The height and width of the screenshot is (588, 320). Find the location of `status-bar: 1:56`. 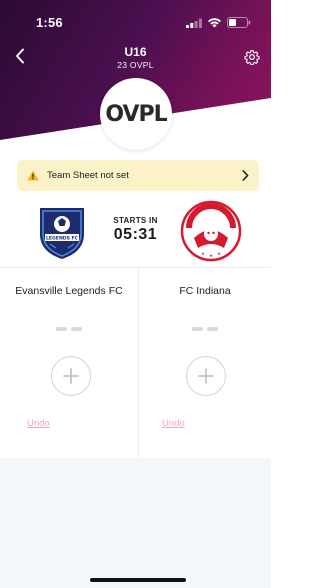

status-bar: 1:56 is located at coordinates (135, 22).